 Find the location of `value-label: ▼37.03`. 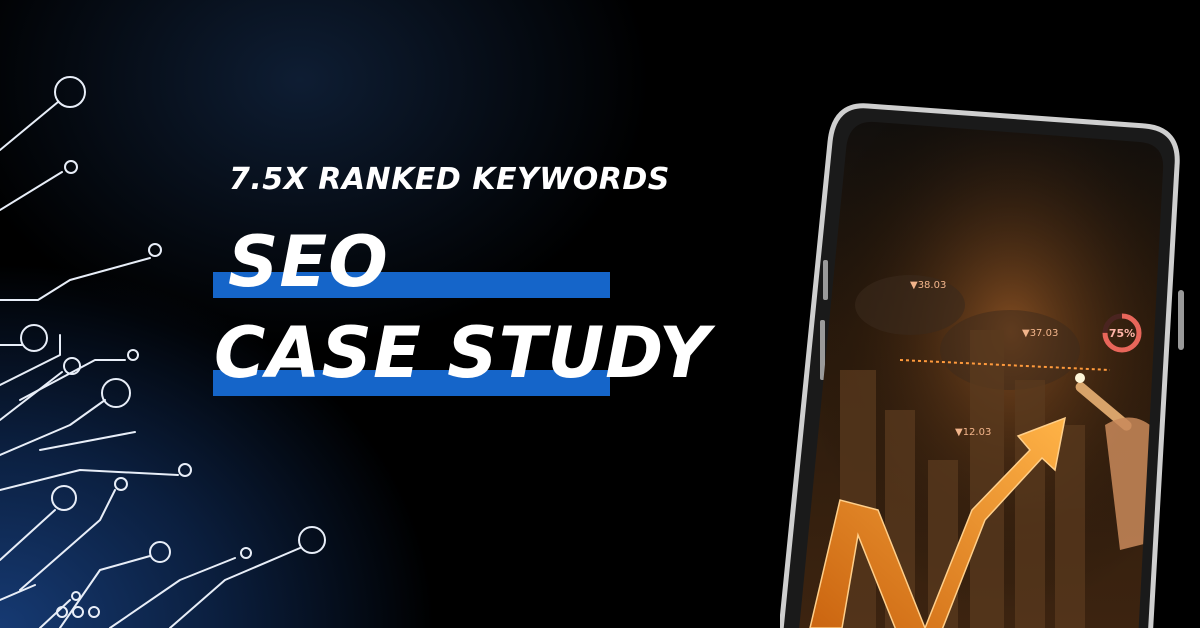

value-label: ▼37.03 is located at coordinates (1040, 333).